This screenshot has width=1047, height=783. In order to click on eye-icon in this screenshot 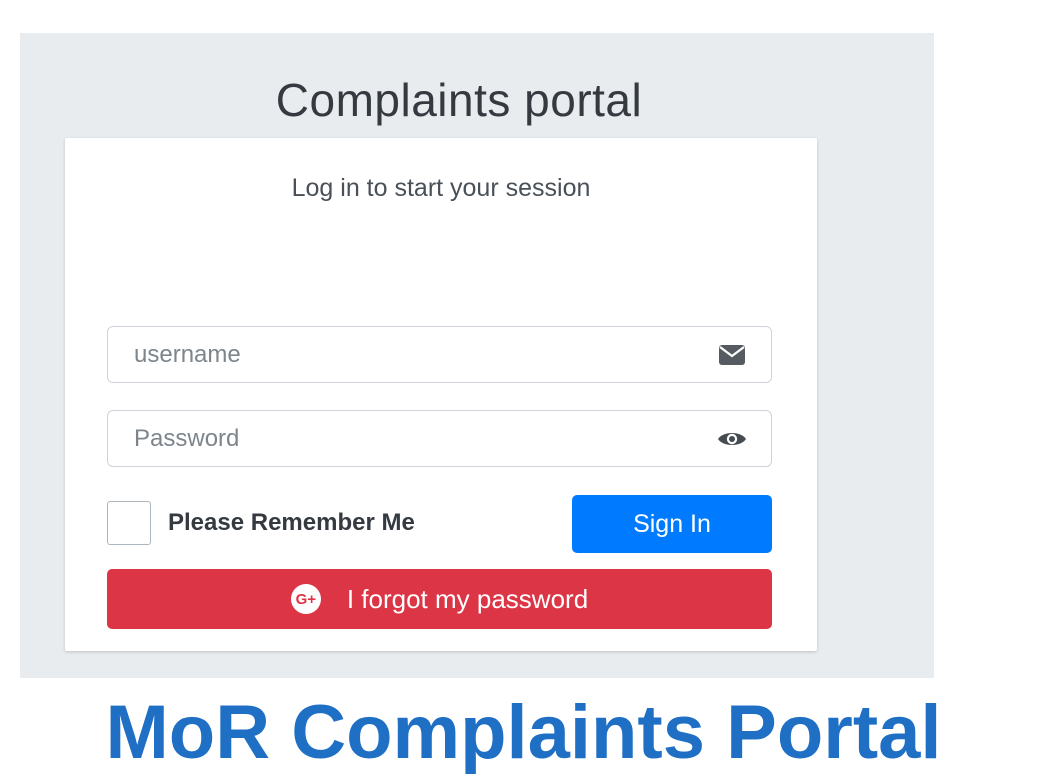, I will do `click(732, 439)`.